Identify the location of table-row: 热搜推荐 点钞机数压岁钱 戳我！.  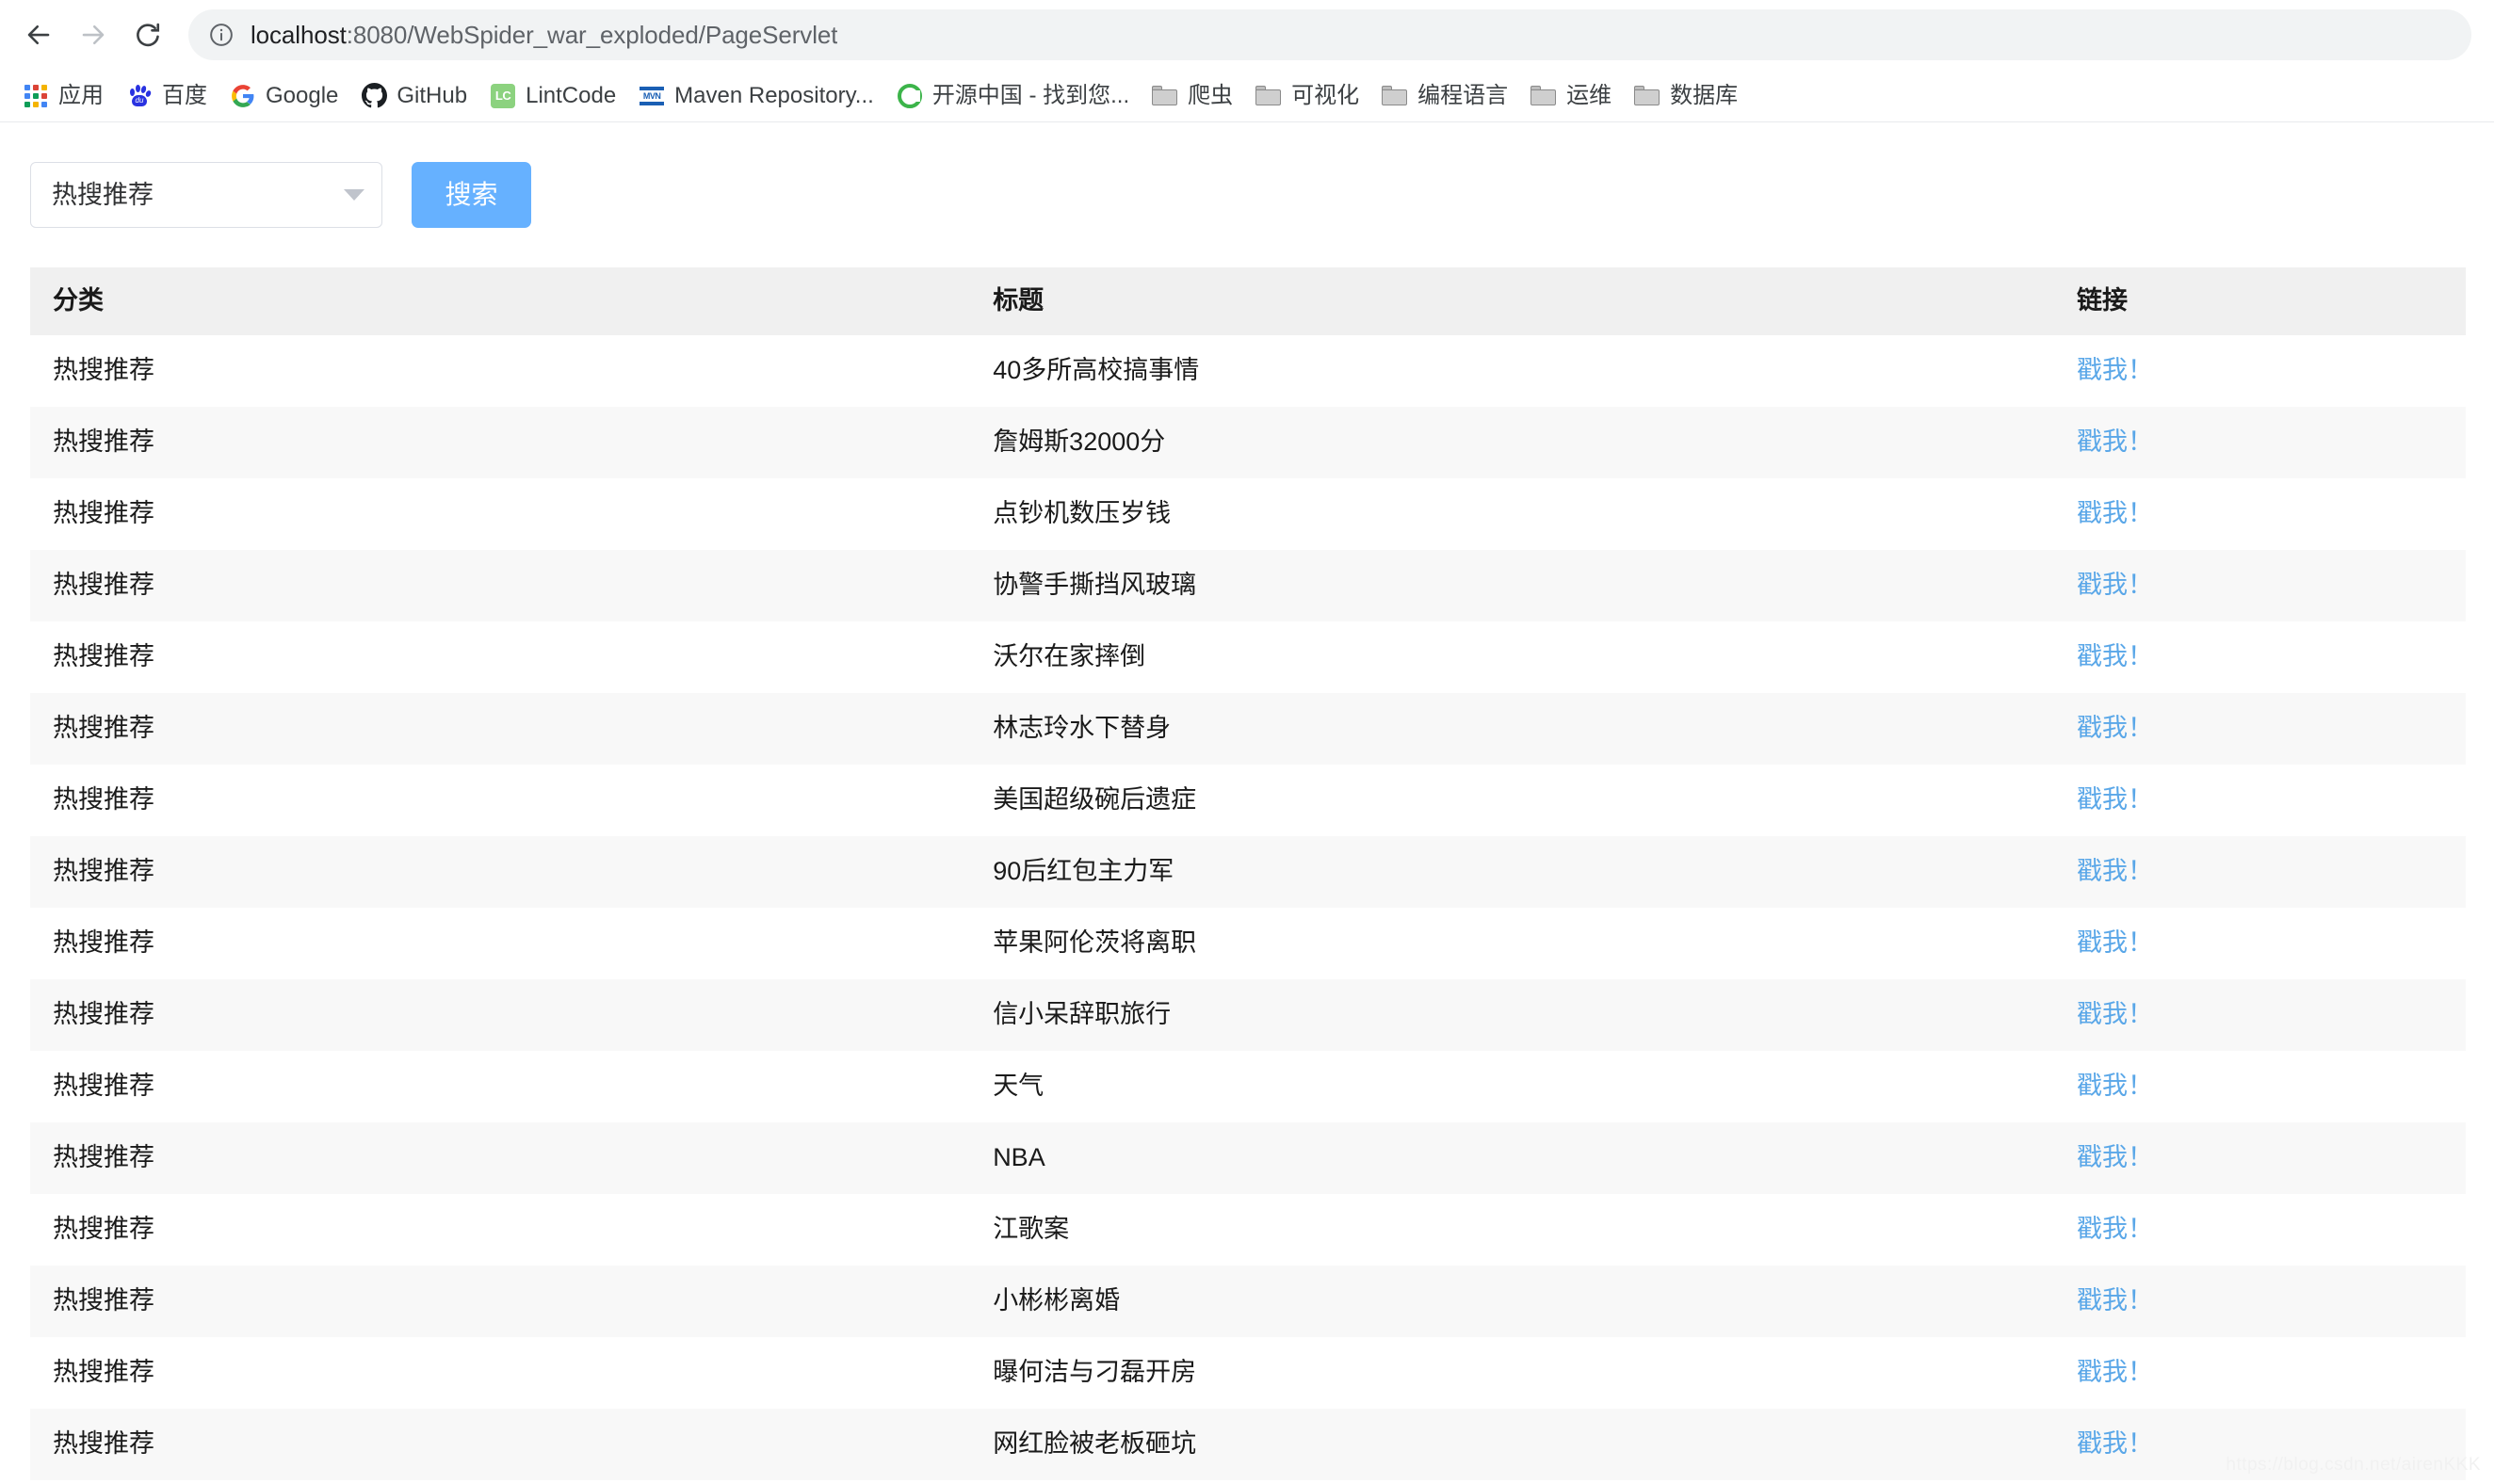
(1248, 514).